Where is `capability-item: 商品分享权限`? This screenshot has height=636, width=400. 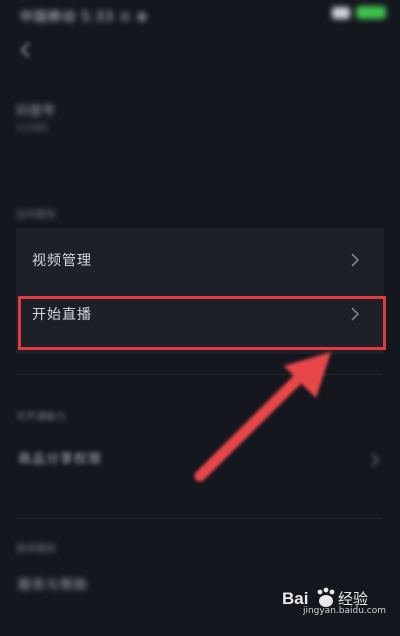
capability-item: 商品分享权限 is located at coordinates (200, 460).